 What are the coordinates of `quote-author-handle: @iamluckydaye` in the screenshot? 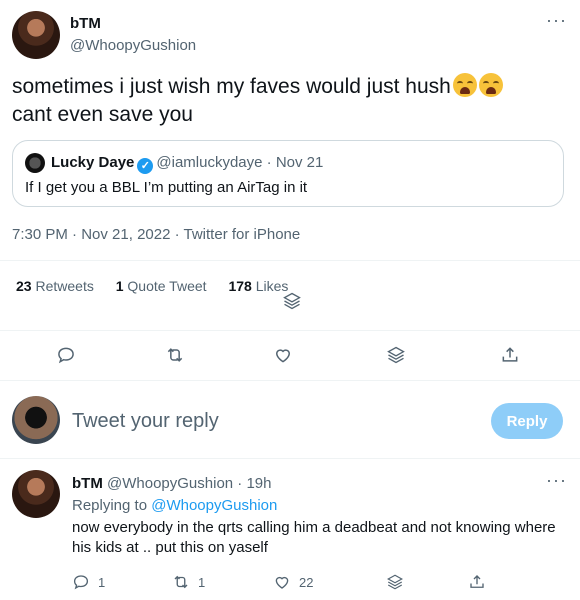 It's located at (209, 162).